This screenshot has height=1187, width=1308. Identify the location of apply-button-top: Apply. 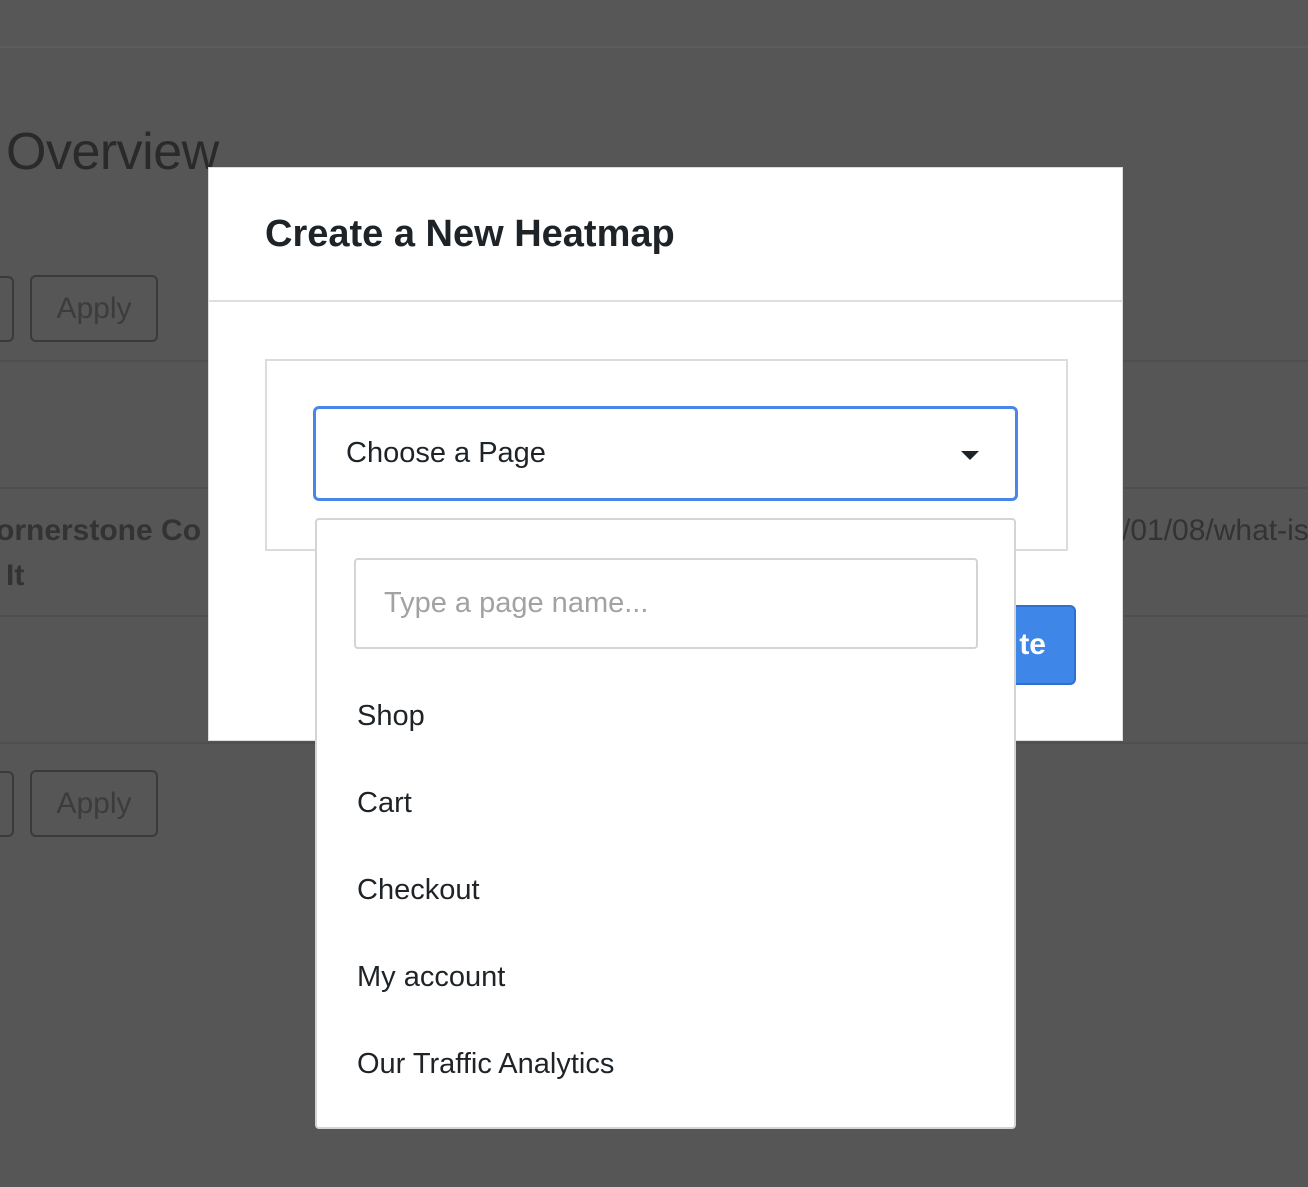
(94, 308).